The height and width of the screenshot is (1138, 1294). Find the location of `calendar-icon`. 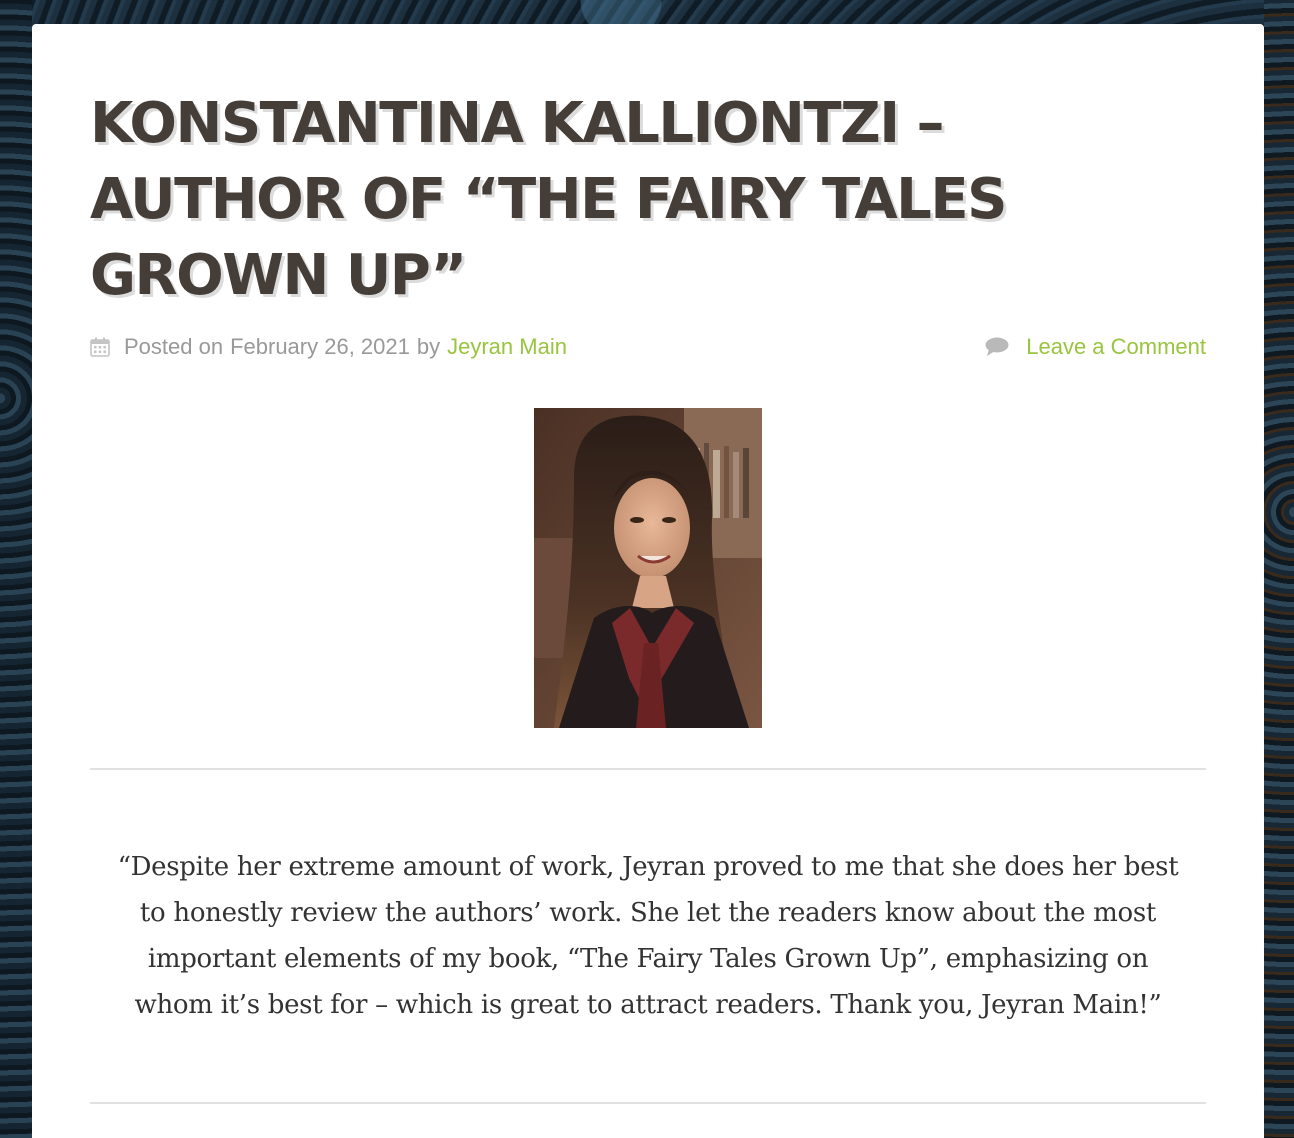

calendar-icon is located at coordinates (100, 347).